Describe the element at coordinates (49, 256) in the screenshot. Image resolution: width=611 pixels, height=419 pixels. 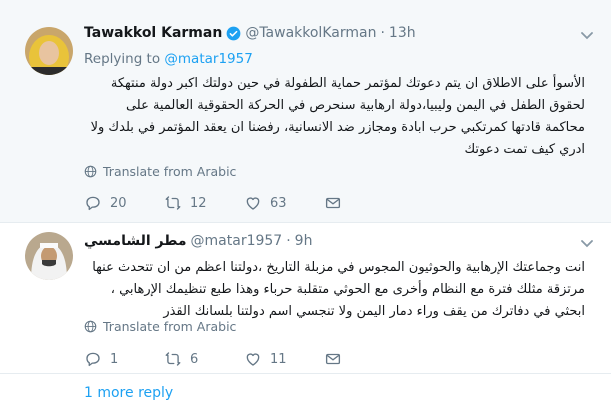
I see `avatar-matar` at that location.